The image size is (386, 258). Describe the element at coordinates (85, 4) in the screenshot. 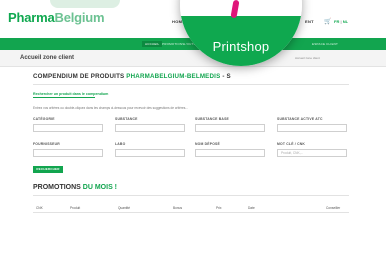

I see `logo-decoration` at that location.